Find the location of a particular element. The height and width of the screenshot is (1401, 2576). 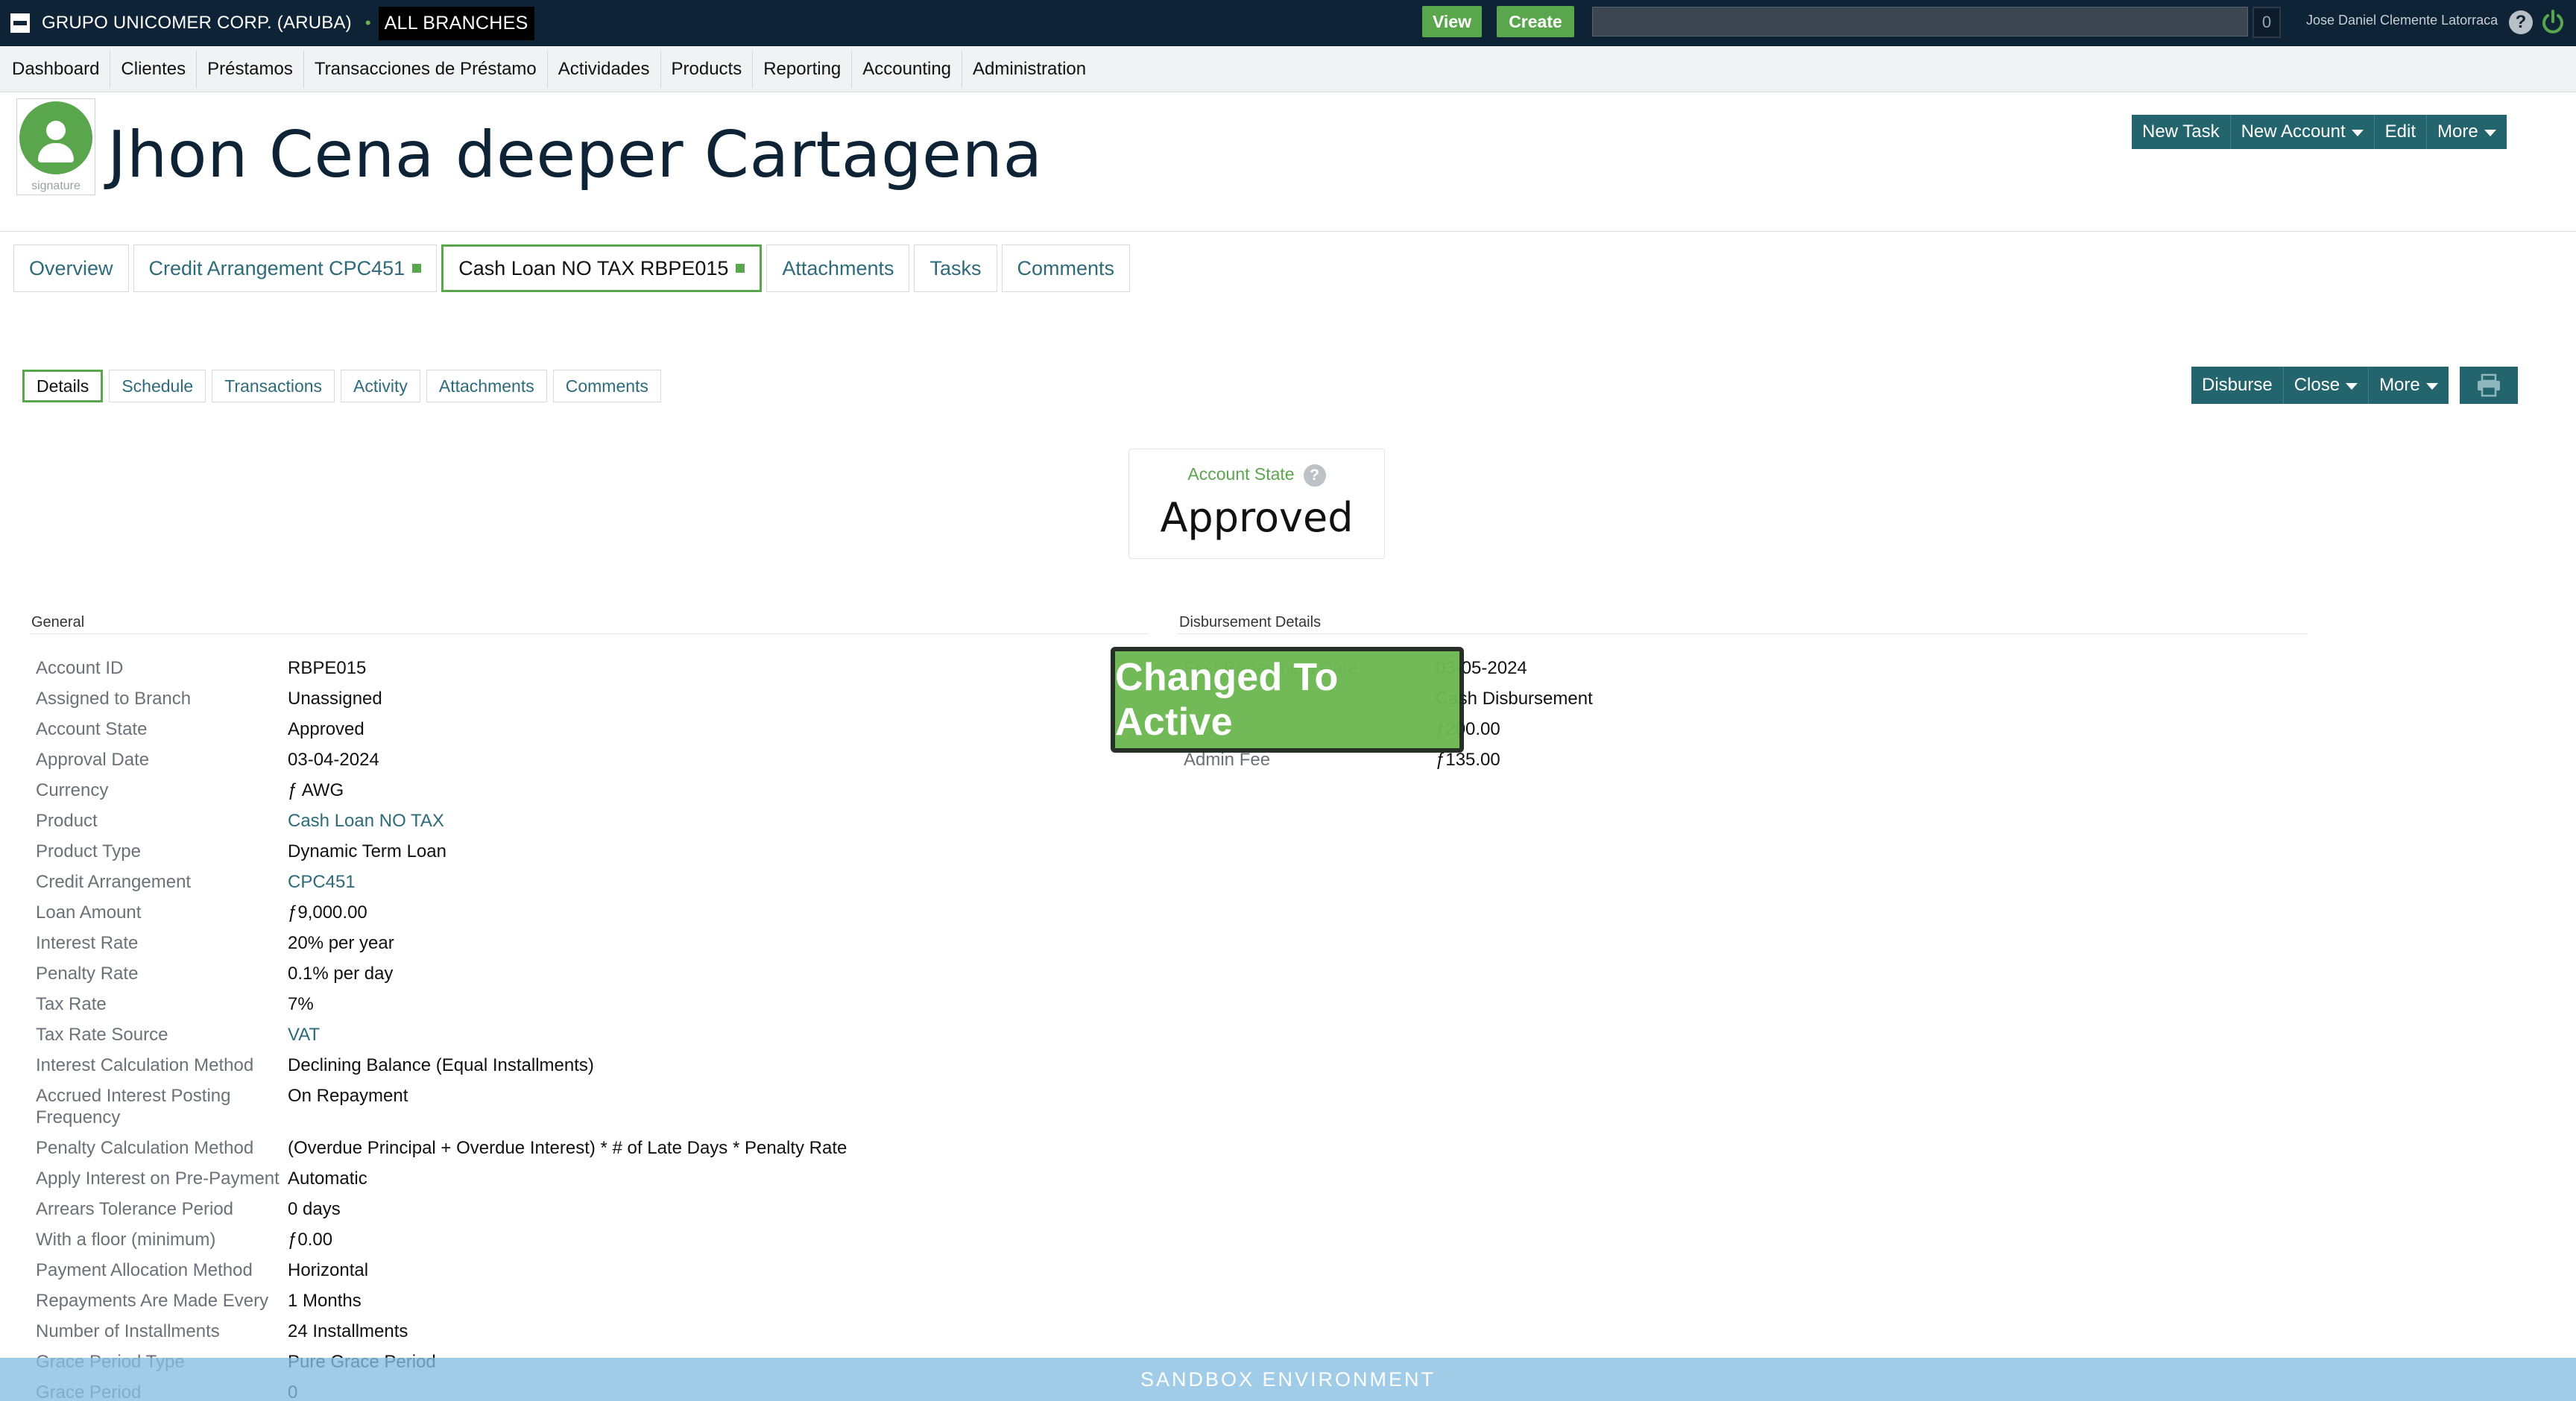

detail-value: RBPE015 is located at coordinates (327, 668).